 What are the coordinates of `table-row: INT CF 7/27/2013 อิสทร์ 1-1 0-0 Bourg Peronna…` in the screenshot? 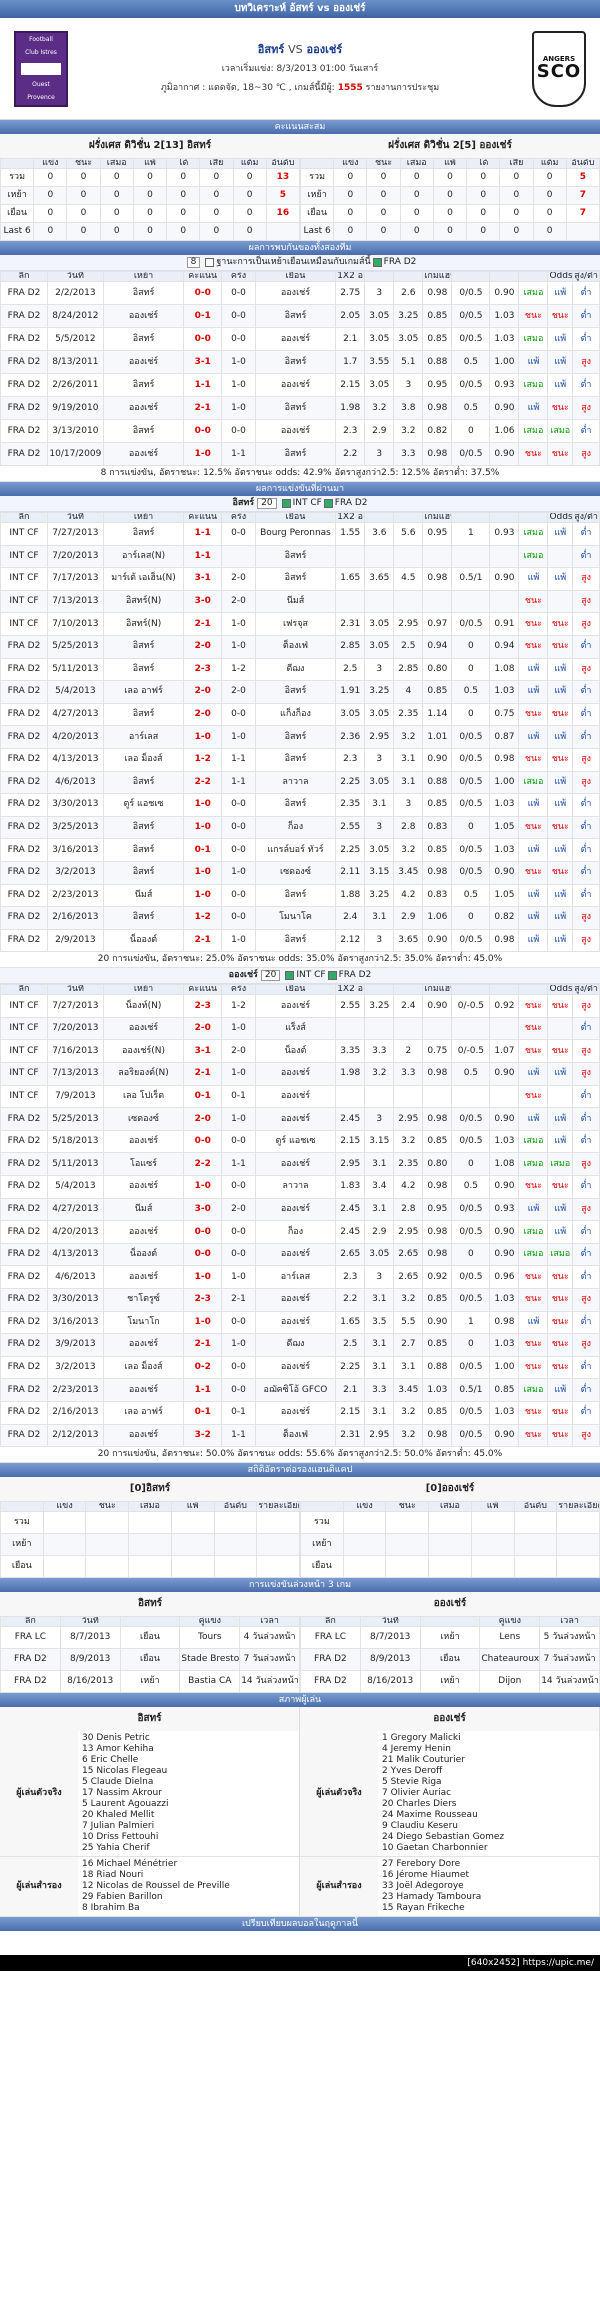 It's located at (300, 534).